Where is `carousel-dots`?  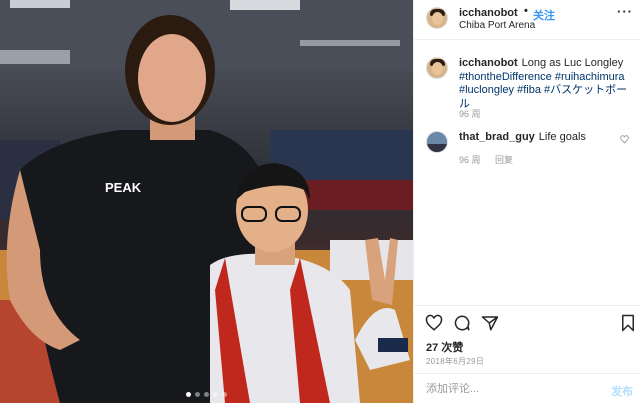 carousel-dots is located at coordinates (206, 394).